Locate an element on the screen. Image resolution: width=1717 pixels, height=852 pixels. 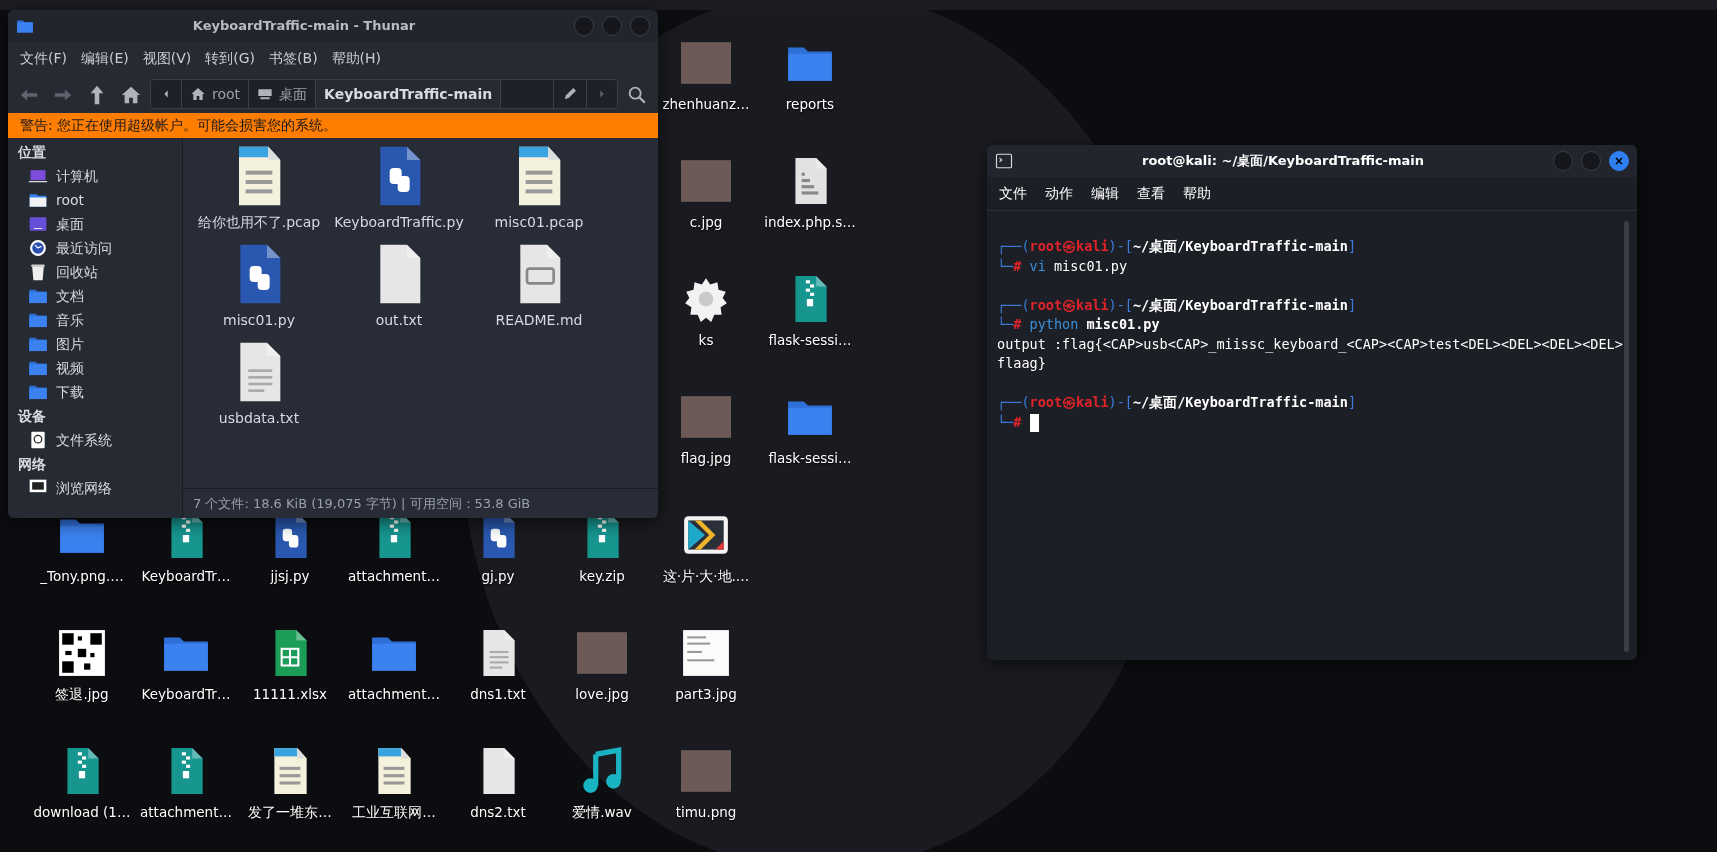
sidebar-item: root is located at coordinates (95, 200).